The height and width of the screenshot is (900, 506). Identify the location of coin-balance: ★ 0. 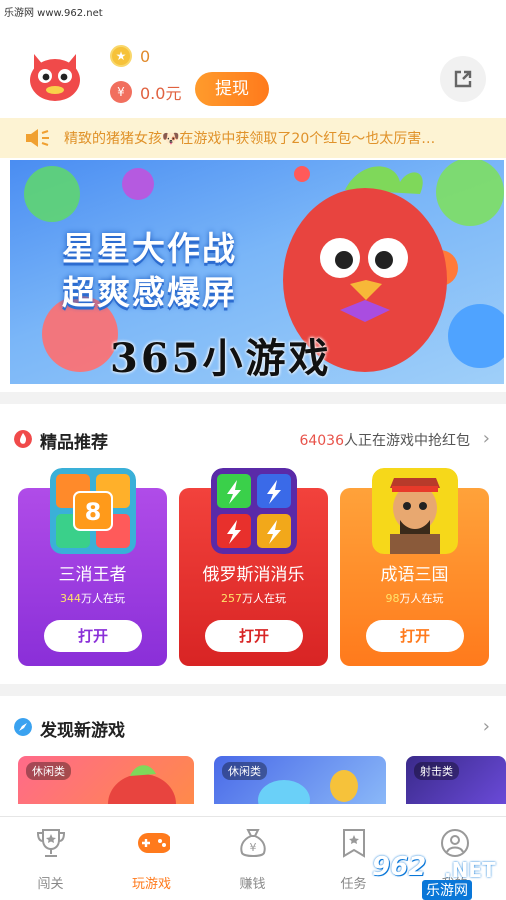
(130, 56).